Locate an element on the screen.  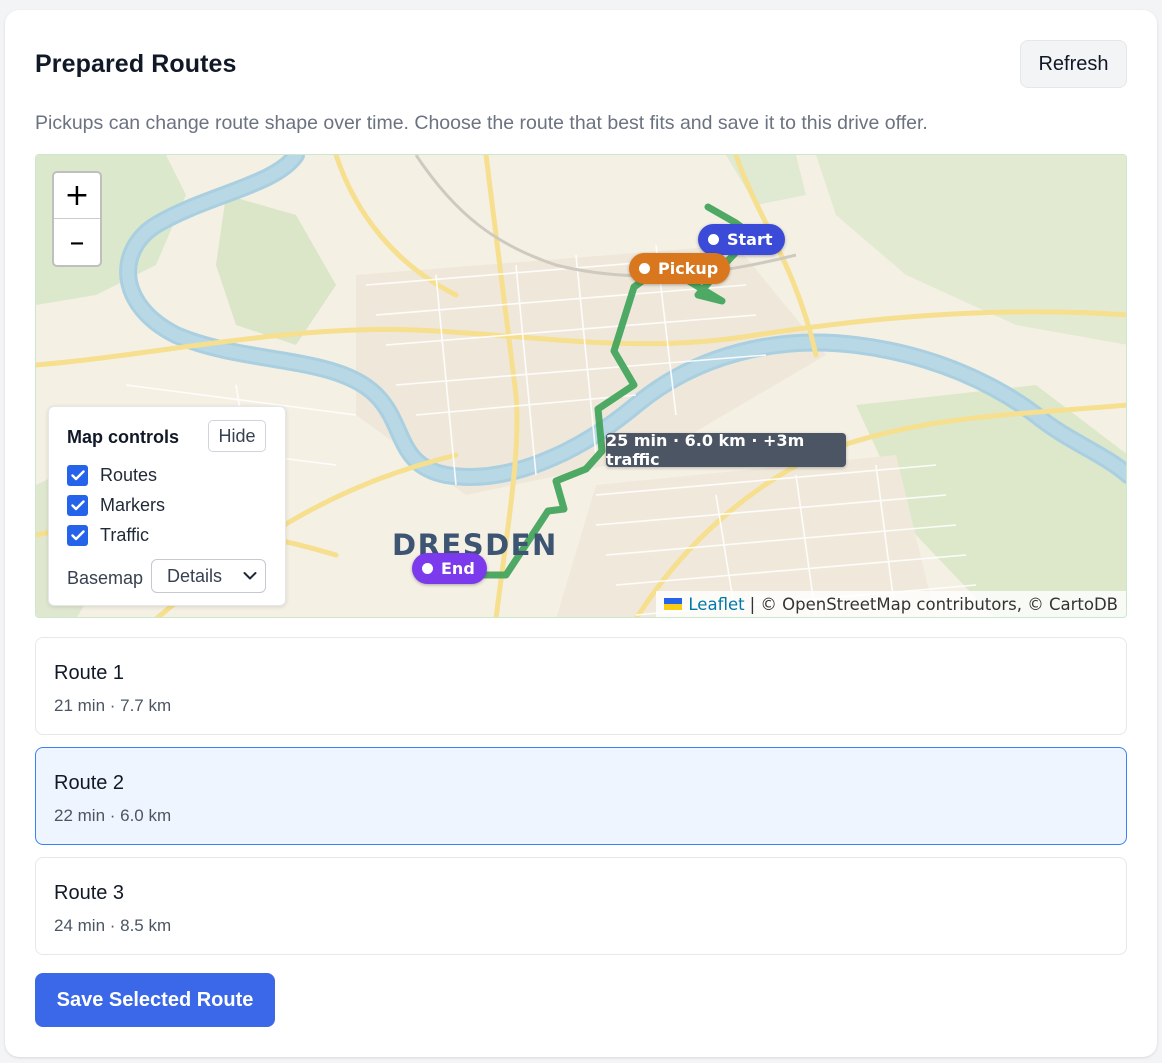
route-name: Route 1 is located at coordinates (89, 673).